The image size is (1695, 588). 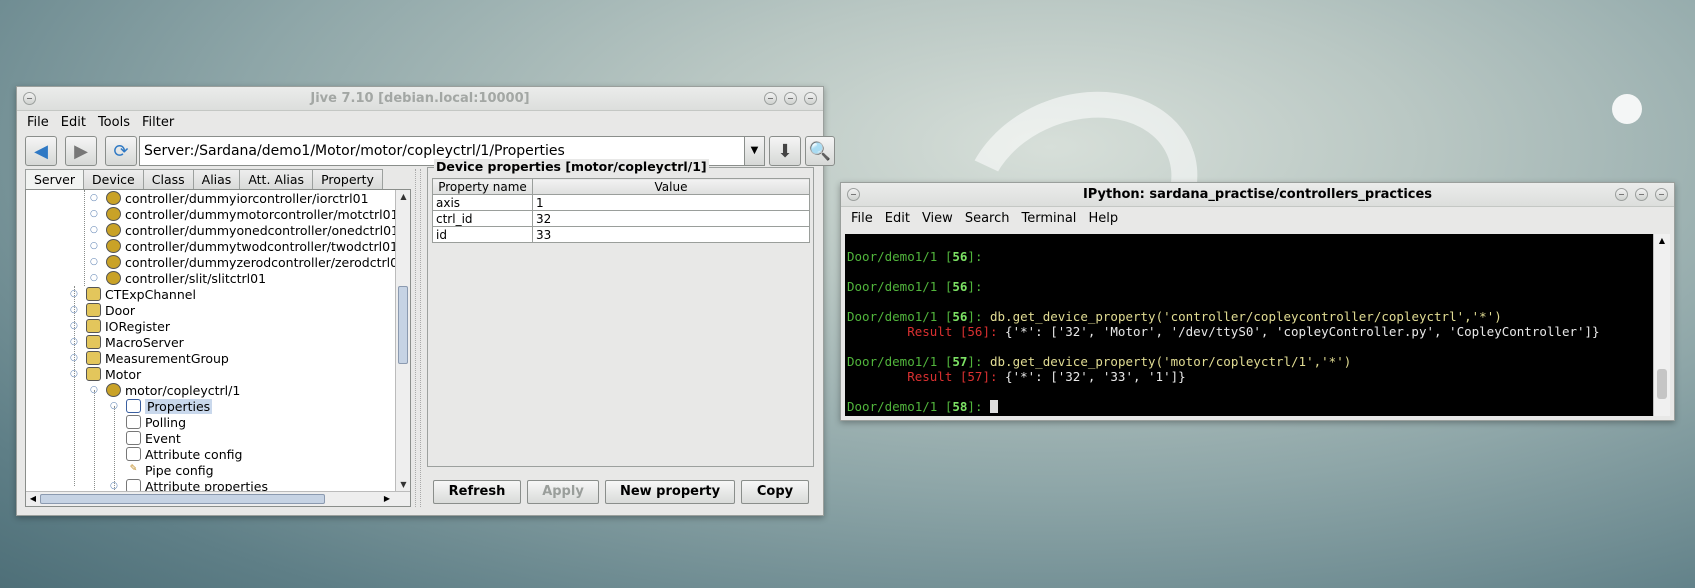 What do you see at coordinates (165, 390) in the screenshot?
I see `tree-item-device: ○ motor/copleyctrl/1` at bounding box center [165, 390].